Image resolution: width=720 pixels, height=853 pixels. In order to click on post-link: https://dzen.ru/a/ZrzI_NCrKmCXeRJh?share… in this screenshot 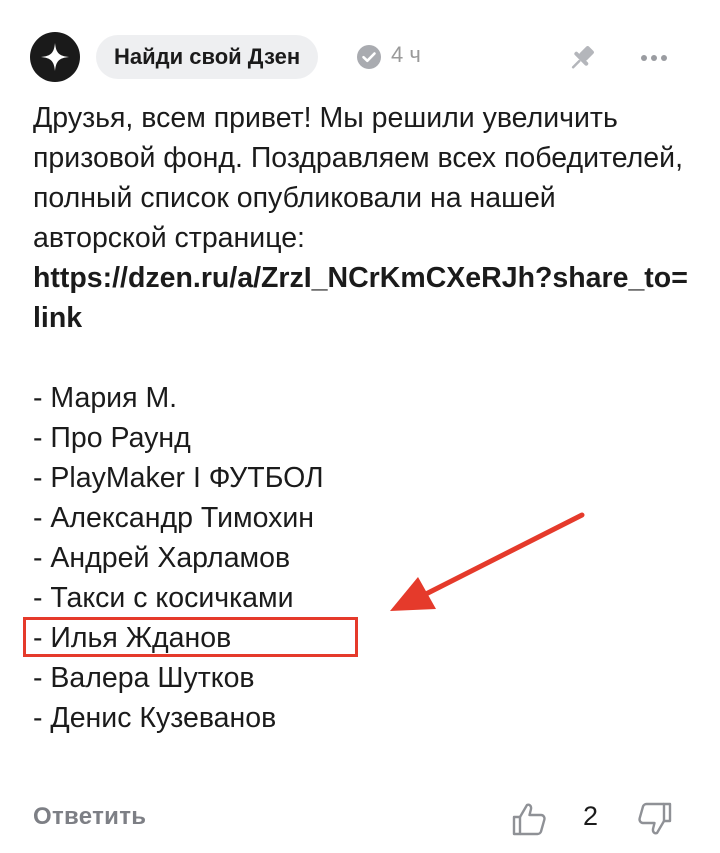, I will do `click(363, 298)`.